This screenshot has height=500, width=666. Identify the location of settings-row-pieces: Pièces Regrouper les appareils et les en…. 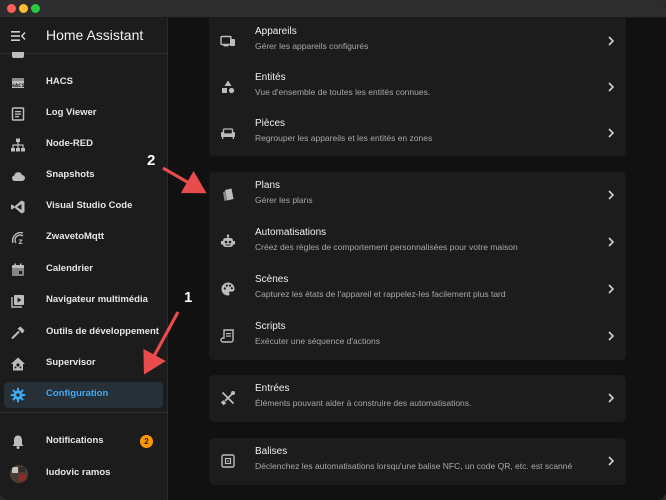
(417, 133).